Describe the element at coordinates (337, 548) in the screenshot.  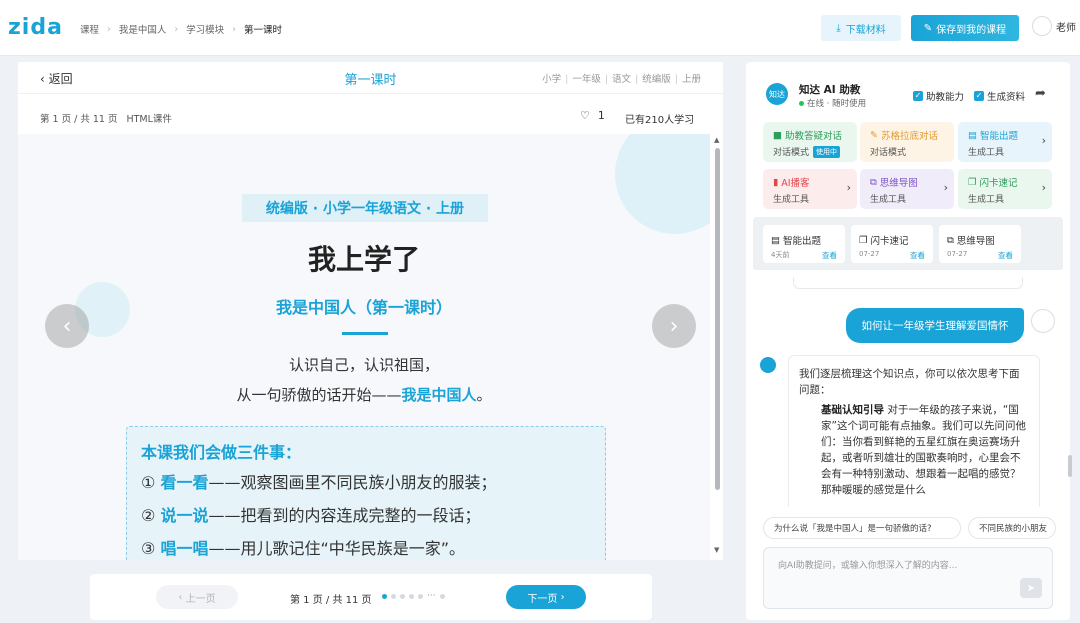
I see `task-text: ——用儿歌记住“中华民族是一家”。` at that location.